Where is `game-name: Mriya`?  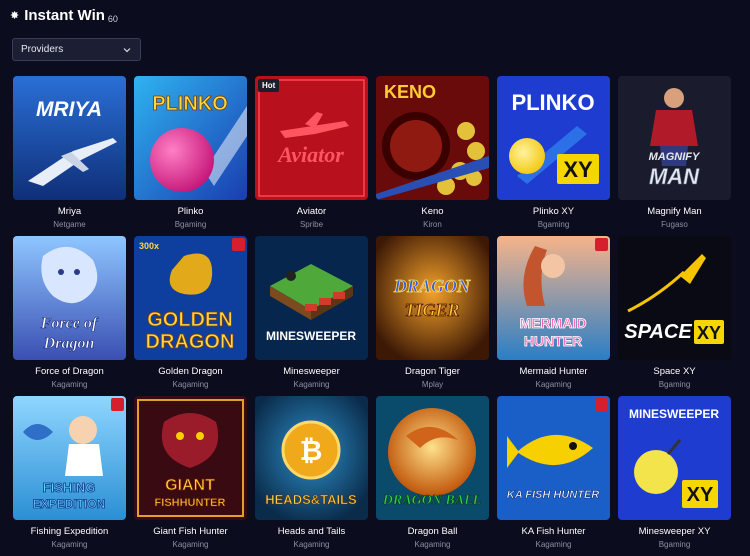 game-name: Mriya is located at coordinates (69, 211).